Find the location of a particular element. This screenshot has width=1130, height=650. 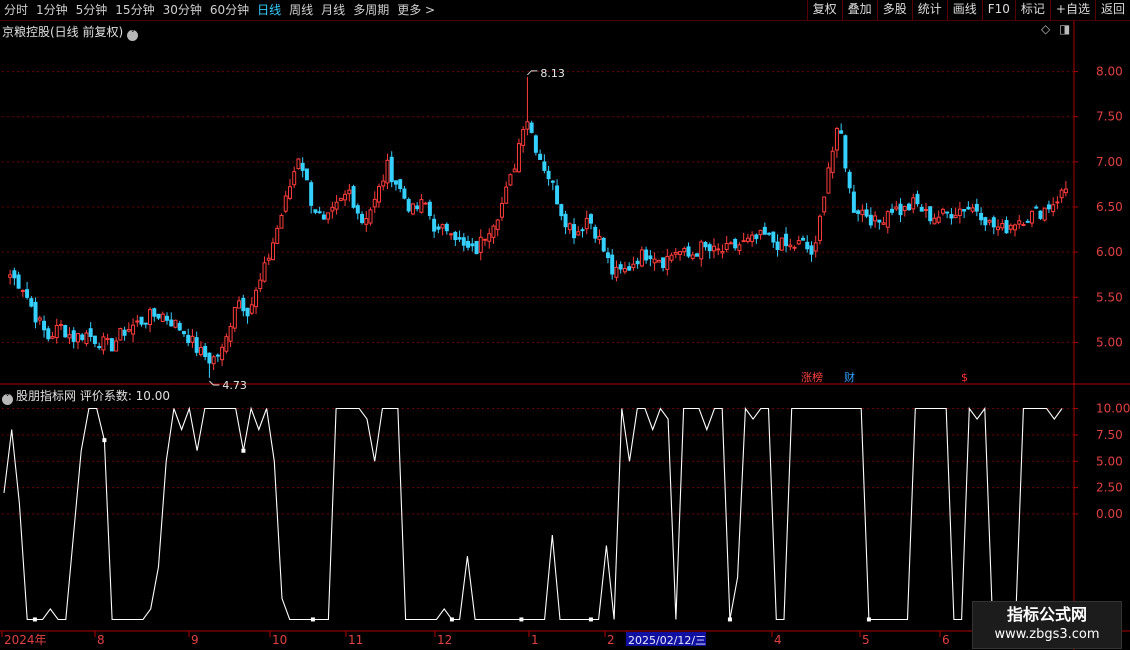

price-tick-label: 5.50 is located at coordinates (1109, 297).